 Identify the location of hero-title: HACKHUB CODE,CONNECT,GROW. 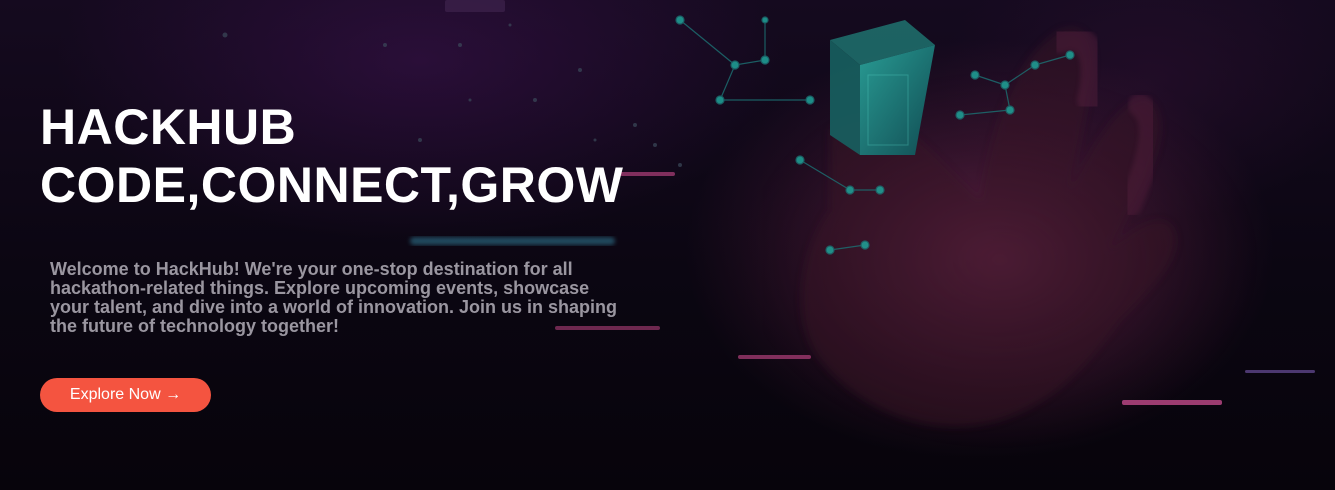
(360, 156).